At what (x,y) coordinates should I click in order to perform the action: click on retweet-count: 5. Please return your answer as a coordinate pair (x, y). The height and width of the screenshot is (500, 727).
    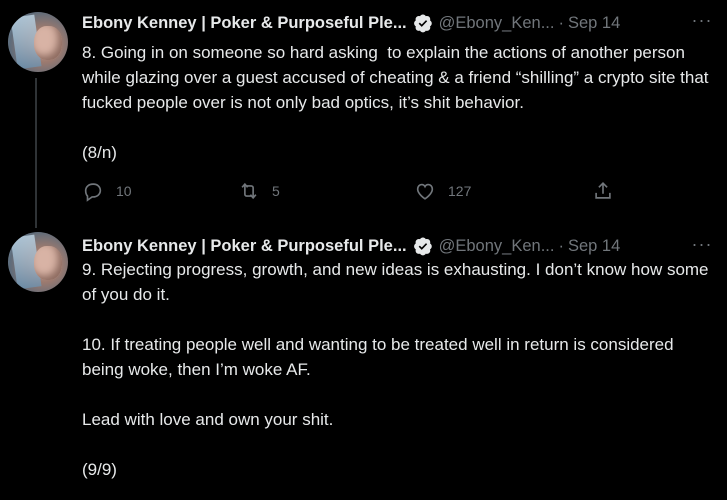
    Looking at the image, I should click on (276, 191).